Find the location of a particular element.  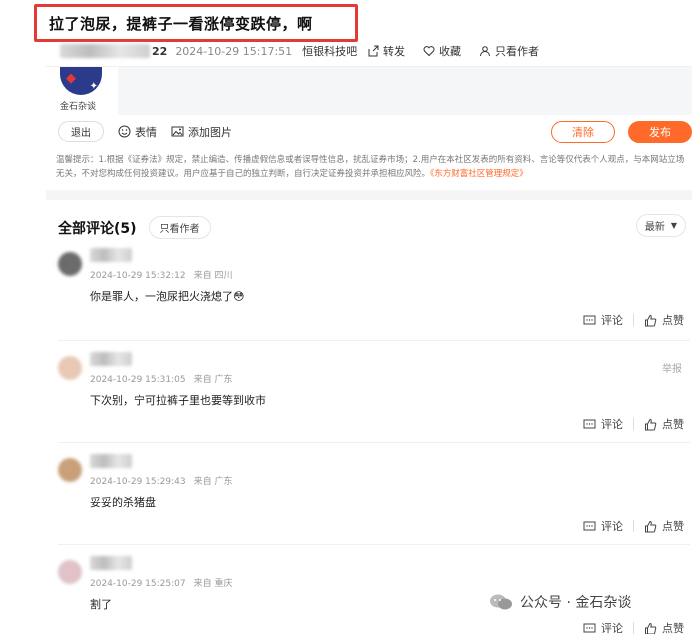

comment-meta: 2024-10-29 15:31:05 来自 广东 is located at coordinates (161, 378).